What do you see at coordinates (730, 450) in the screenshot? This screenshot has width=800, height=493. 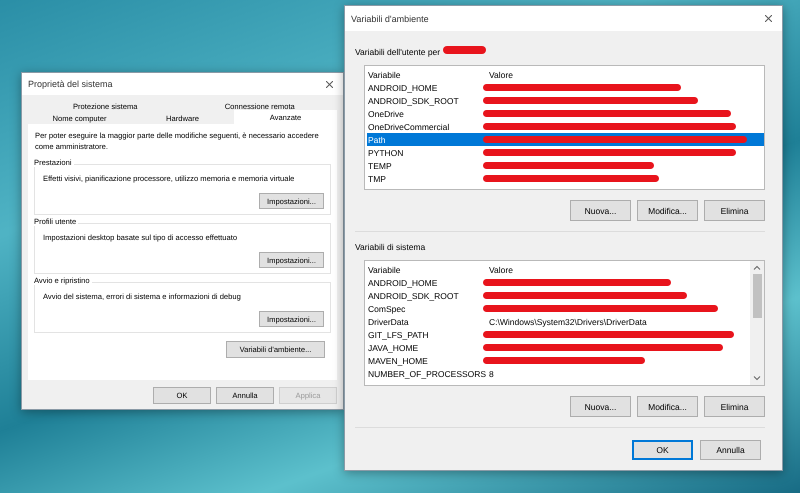 I see `dialog-button: Annulla` at bounding box center [730, 450].